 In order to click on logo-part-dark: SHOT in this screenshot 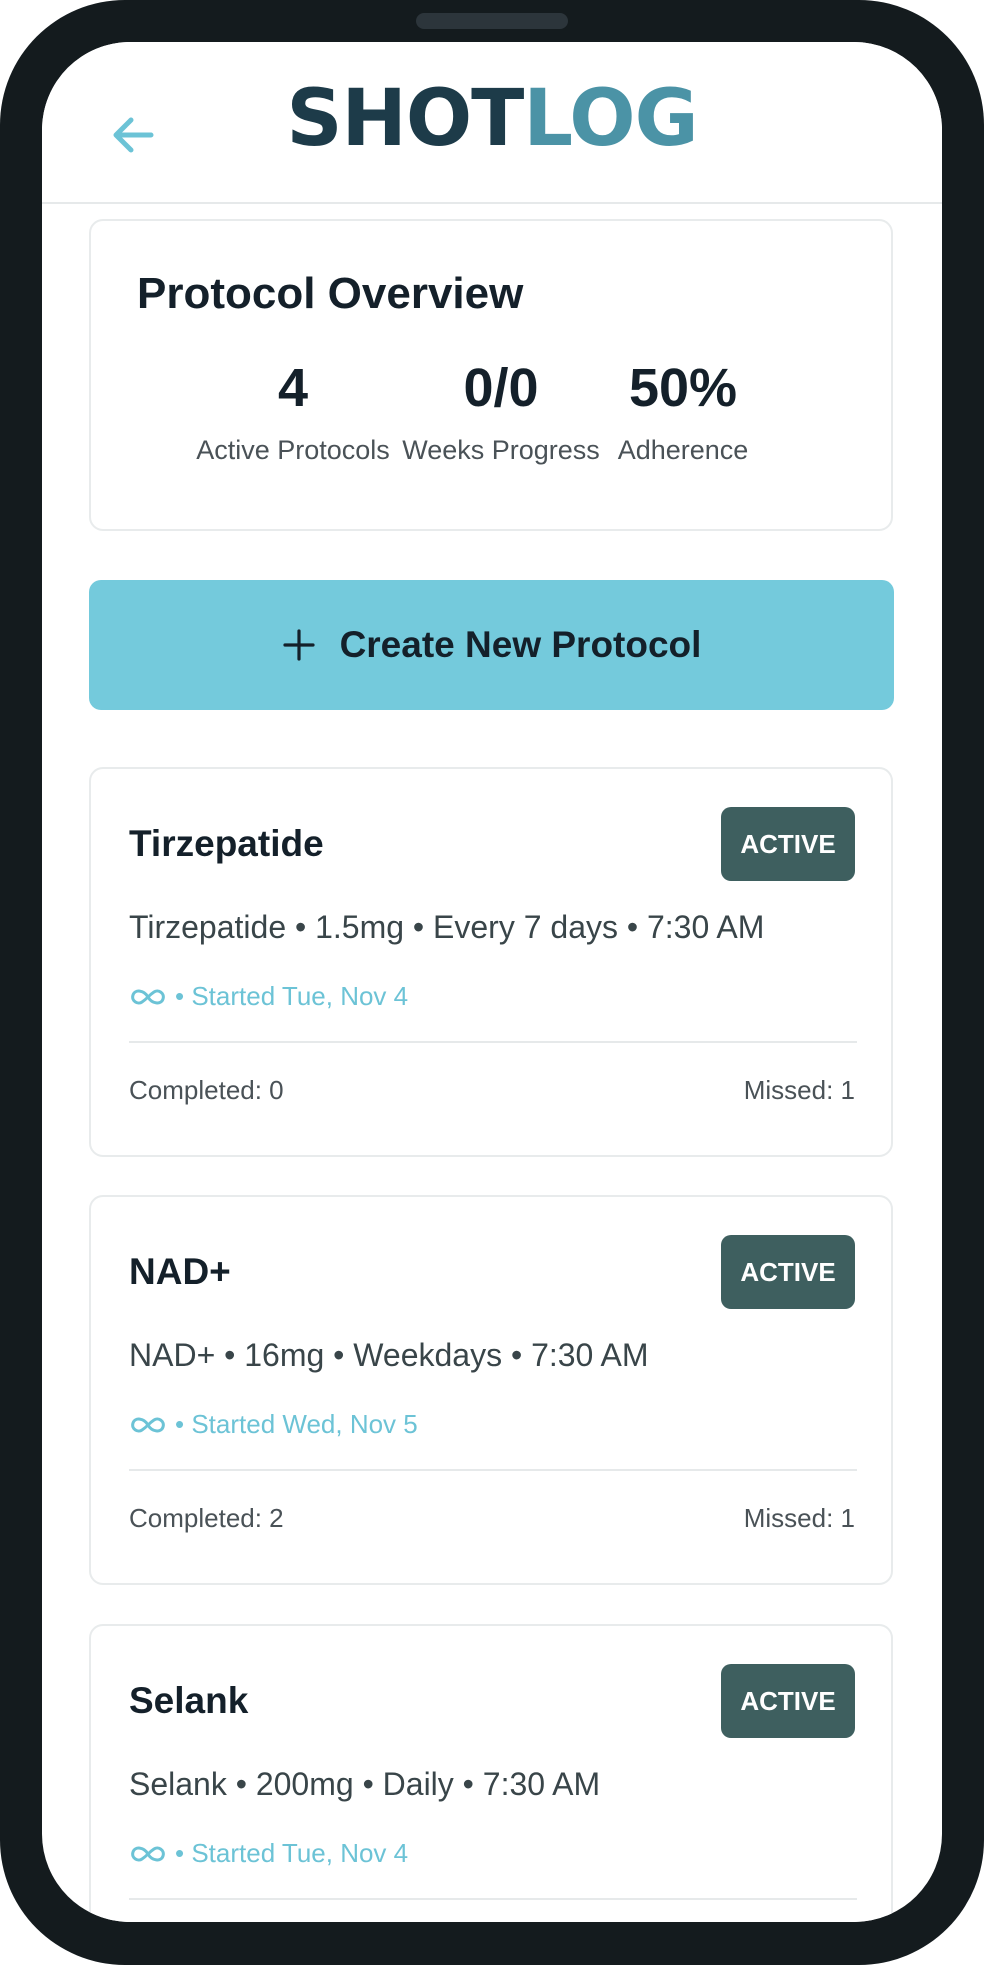, I will do `click(405, 119)`.